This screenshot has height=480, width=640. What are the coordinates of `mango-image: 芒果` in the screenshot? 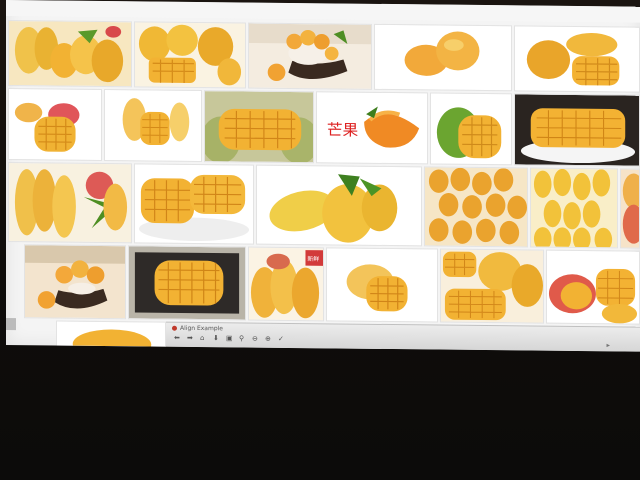 It's located at (372, 128).